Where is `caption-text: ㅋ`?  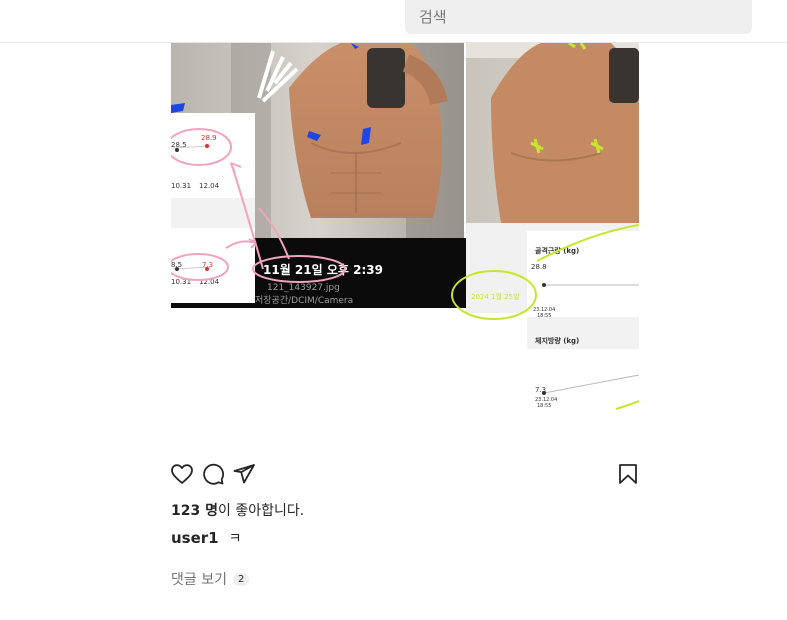
caption-text: ㅋ is located at coordinates (235, 539).